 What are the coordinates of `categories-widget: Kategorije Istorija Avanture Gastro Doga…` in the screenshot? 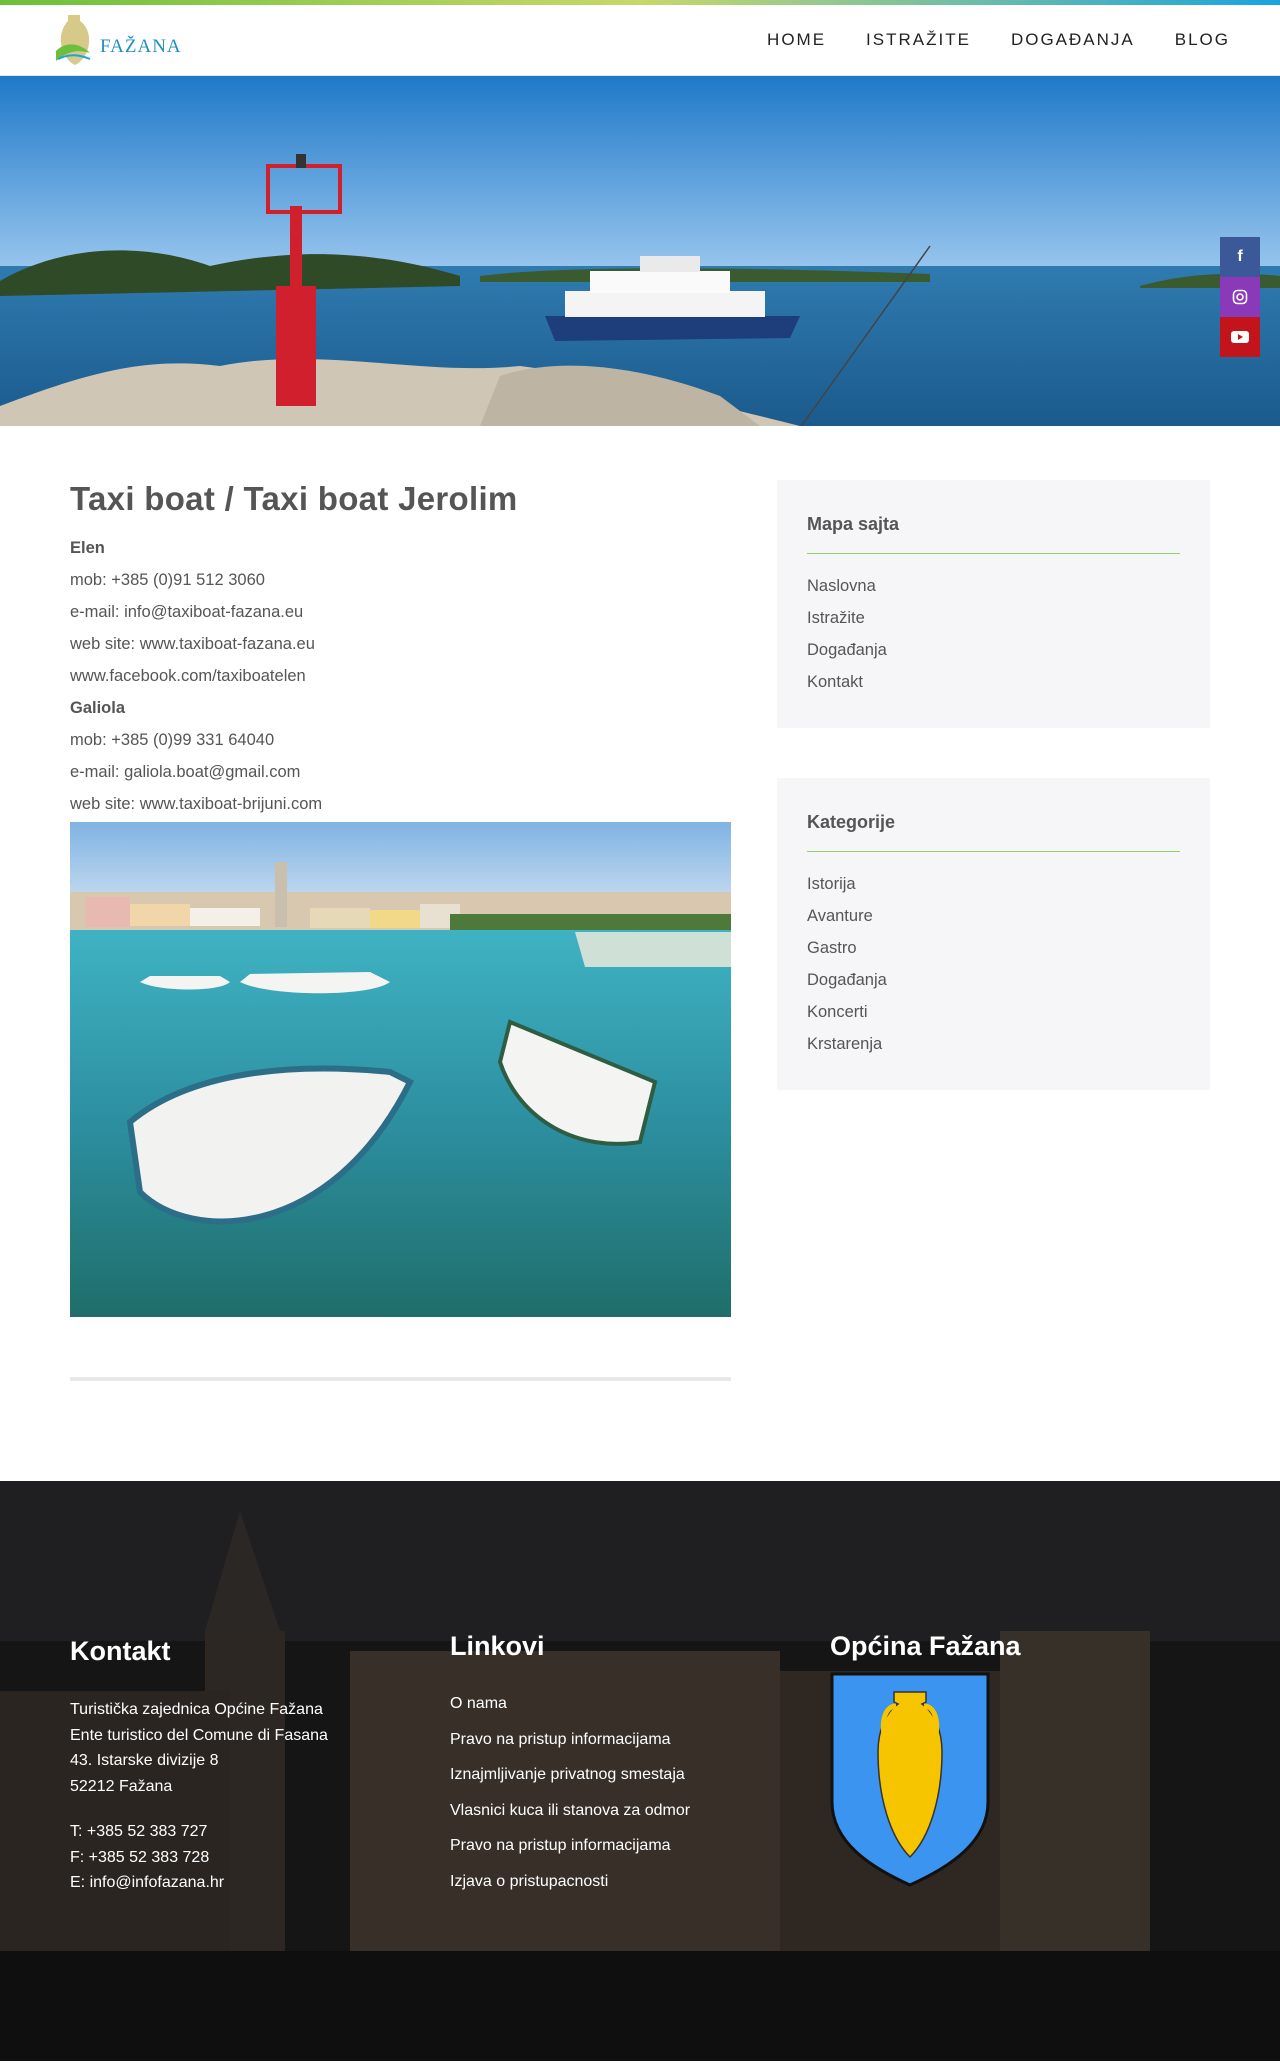 It's located at (993, 934).